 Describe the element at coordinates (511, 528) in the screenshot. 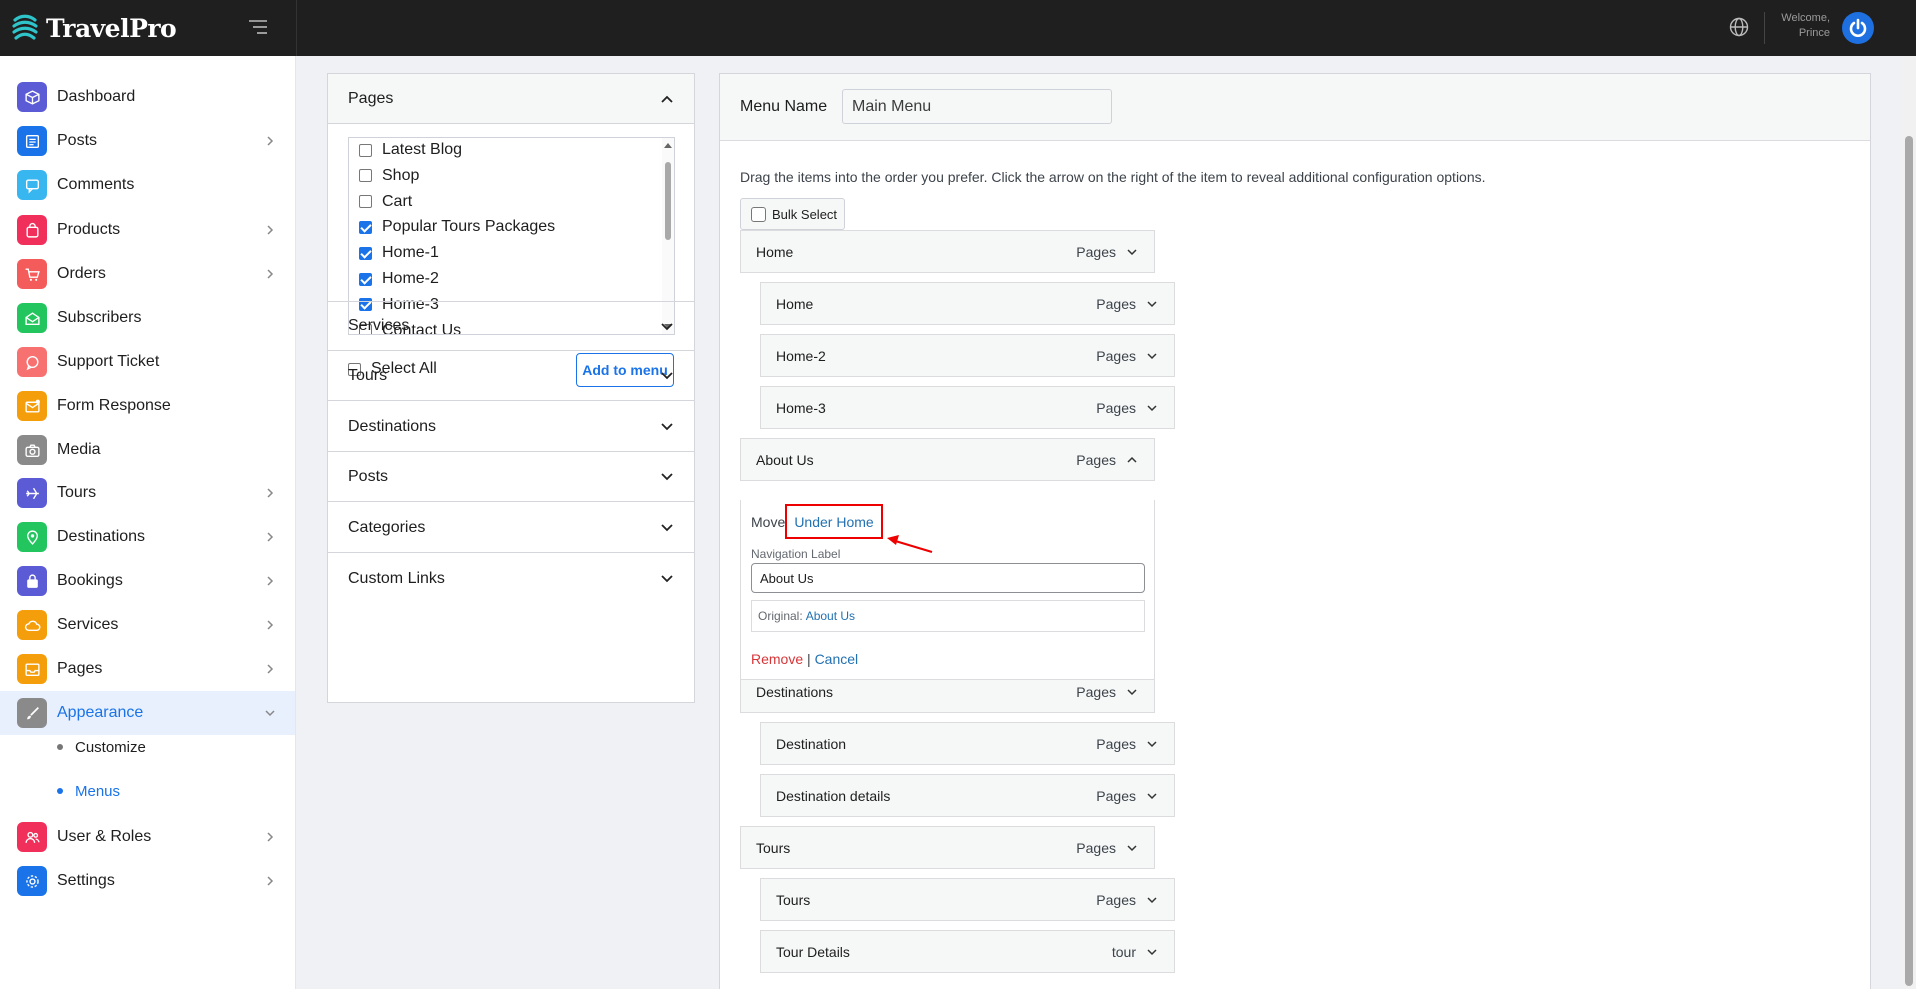

I see `accordion-categories-header: Categories` at that location.